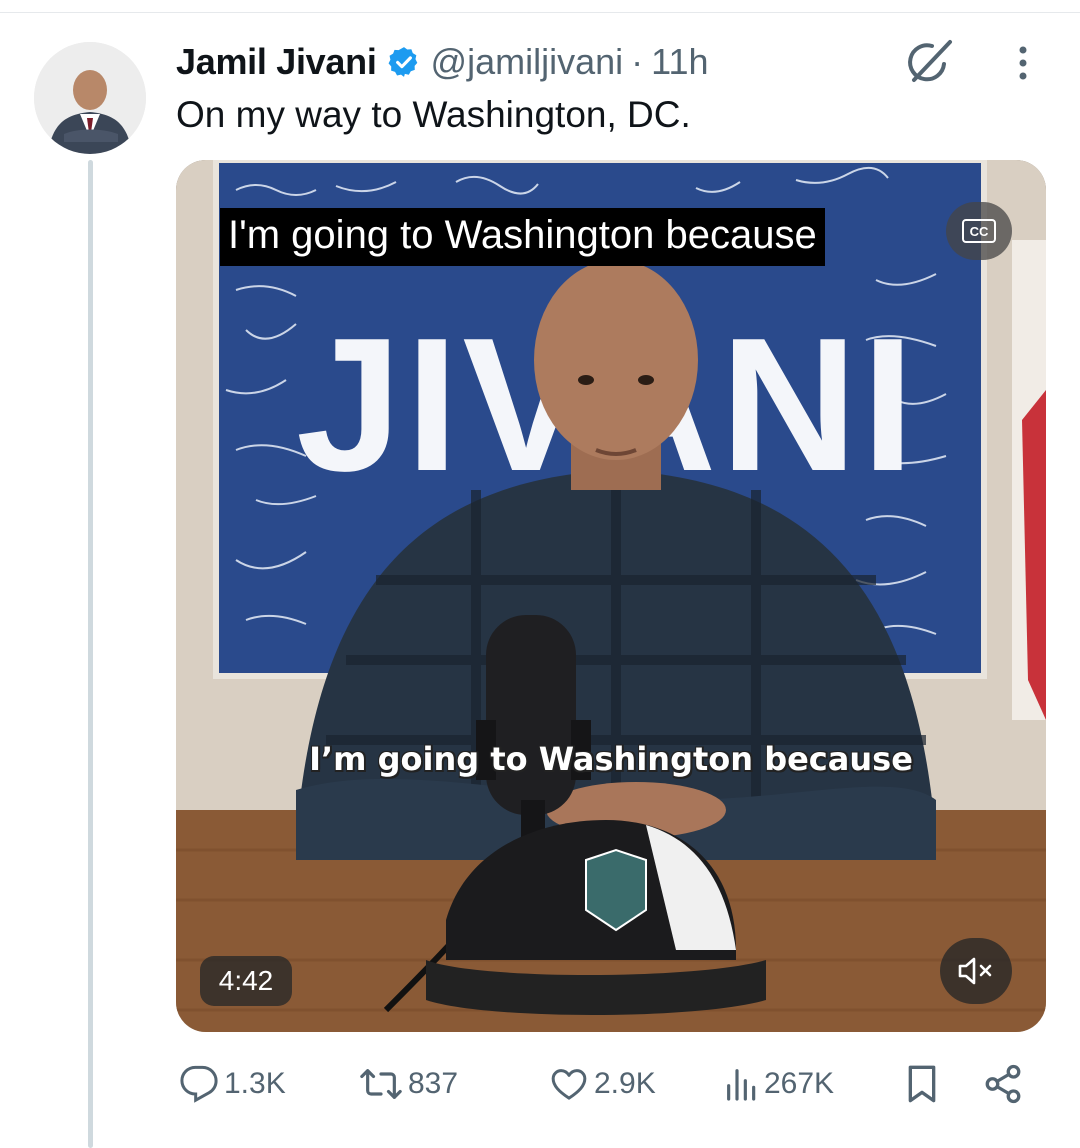 The image size is (1080, 1148). I want to click on burned-in-caption: I’m going to Washington because, so click(611, 759).